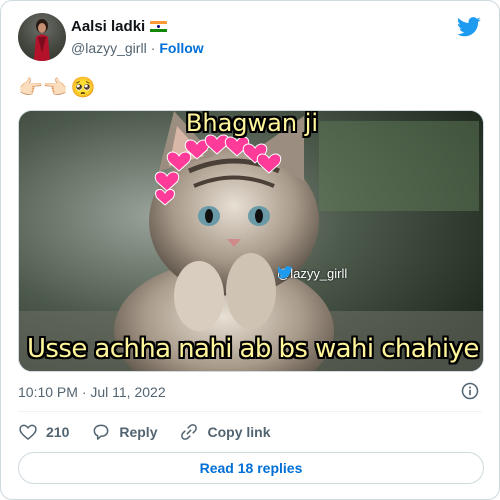 This screenshot has width=500, height=500. What do you see at coordinates (239, 432) in the screenshot?
I see `copy-link-label: Copy link` at bounding box center [239, 432].